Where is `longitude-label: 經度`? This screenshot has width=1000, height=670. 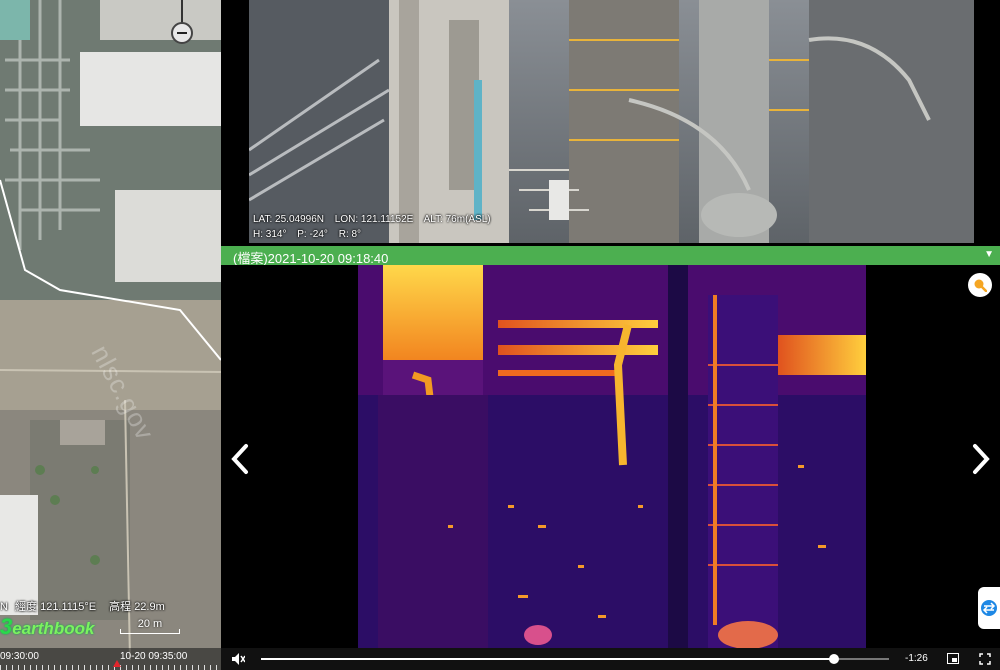
longitude-label: 經度 is located at coordinates (26, 607).